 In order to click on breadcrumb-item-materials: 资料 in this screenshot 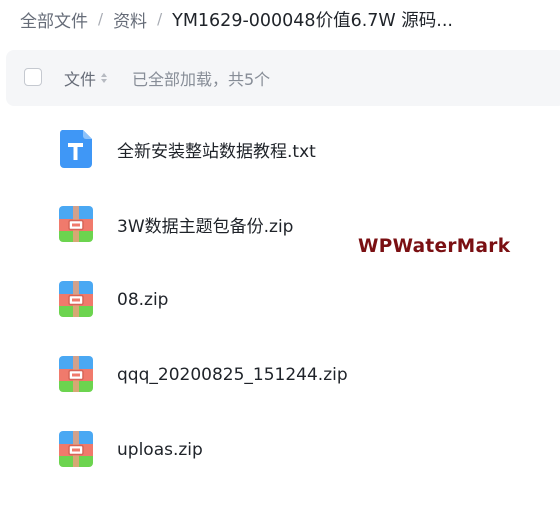, I will do `click(130, 19)`.